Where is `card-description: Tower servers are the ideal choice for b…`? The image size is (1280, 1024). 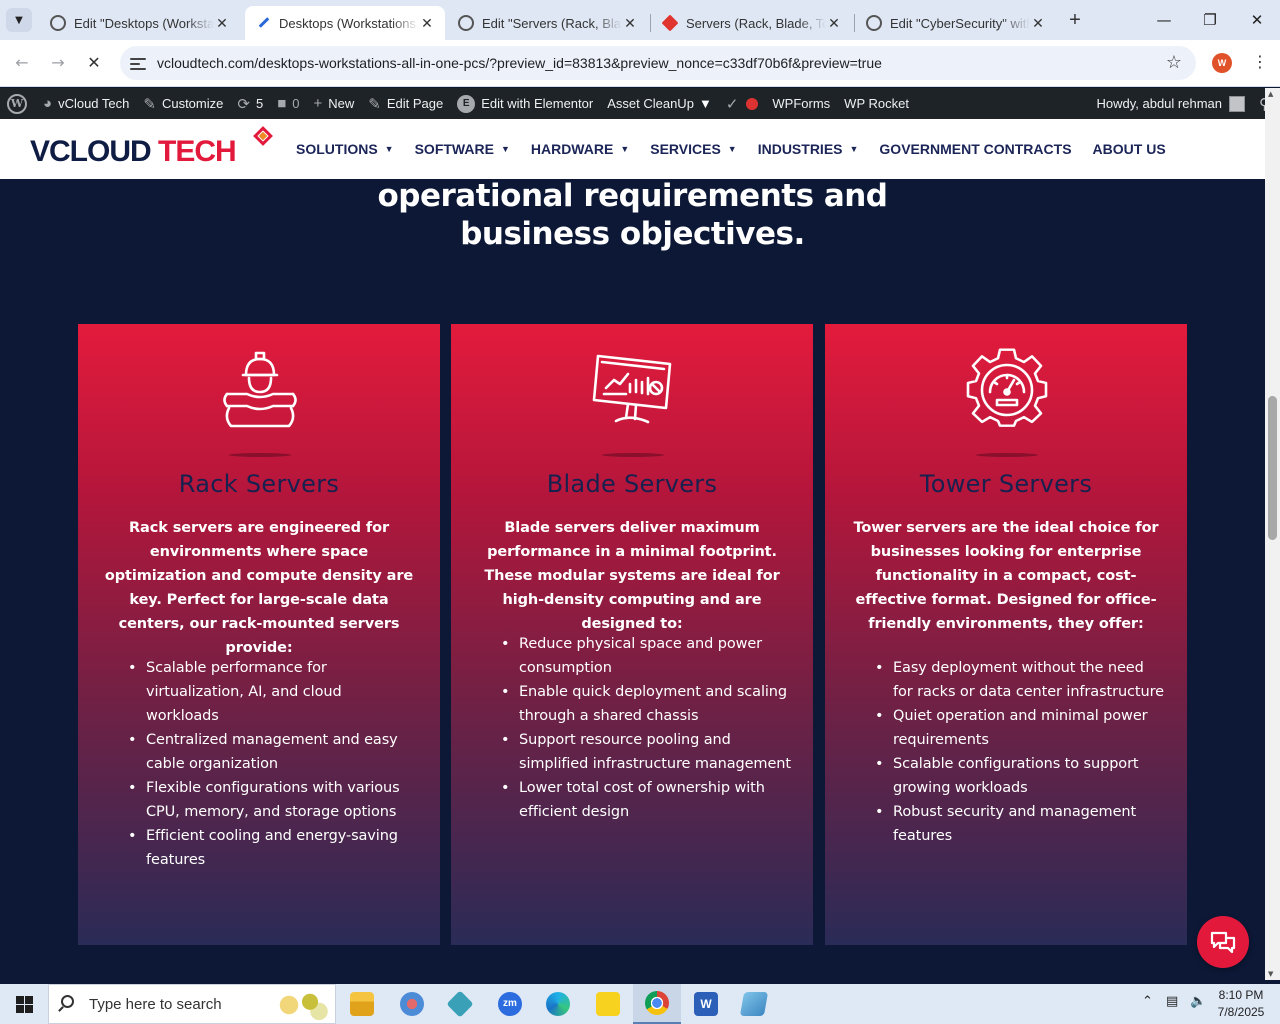
card-description: Tower servers are the ideal choice for b… is located at coordinates (1006, 576).